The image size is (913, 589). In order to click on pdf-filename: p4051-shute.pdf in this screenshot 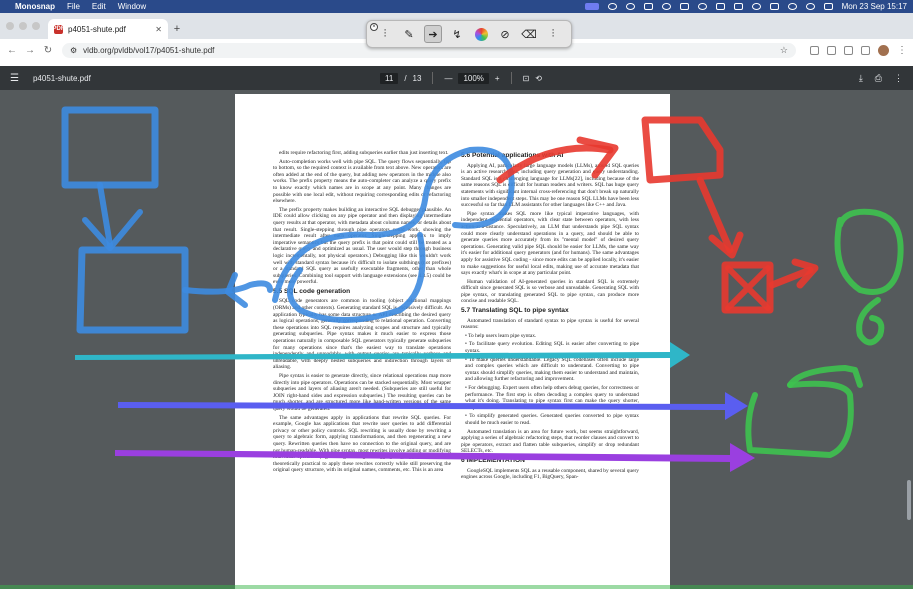, I will do `click(61, 78)`.